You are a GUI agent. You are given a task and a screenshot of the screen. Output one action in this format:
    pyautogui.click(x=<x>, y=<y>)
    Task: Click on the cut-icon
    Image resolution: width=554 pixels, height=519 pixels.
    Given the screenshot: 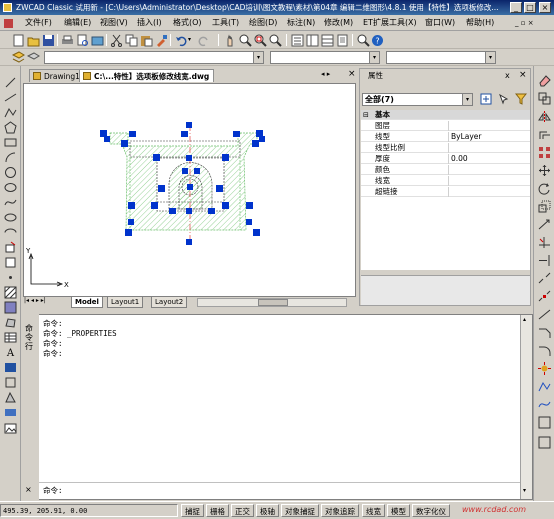 What is the action you would take?
    pyautogui.click(x=116, y=40)
    